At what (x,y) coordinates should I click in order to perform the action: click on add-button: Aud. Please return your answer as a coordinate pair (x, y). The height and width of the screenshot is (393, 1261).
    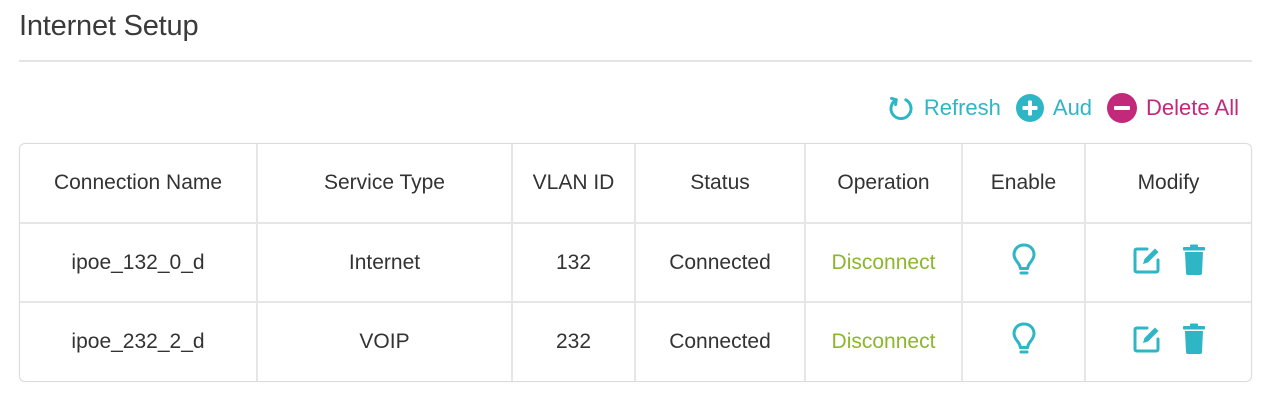
    Looking at the image, I should click on (1053, 108).